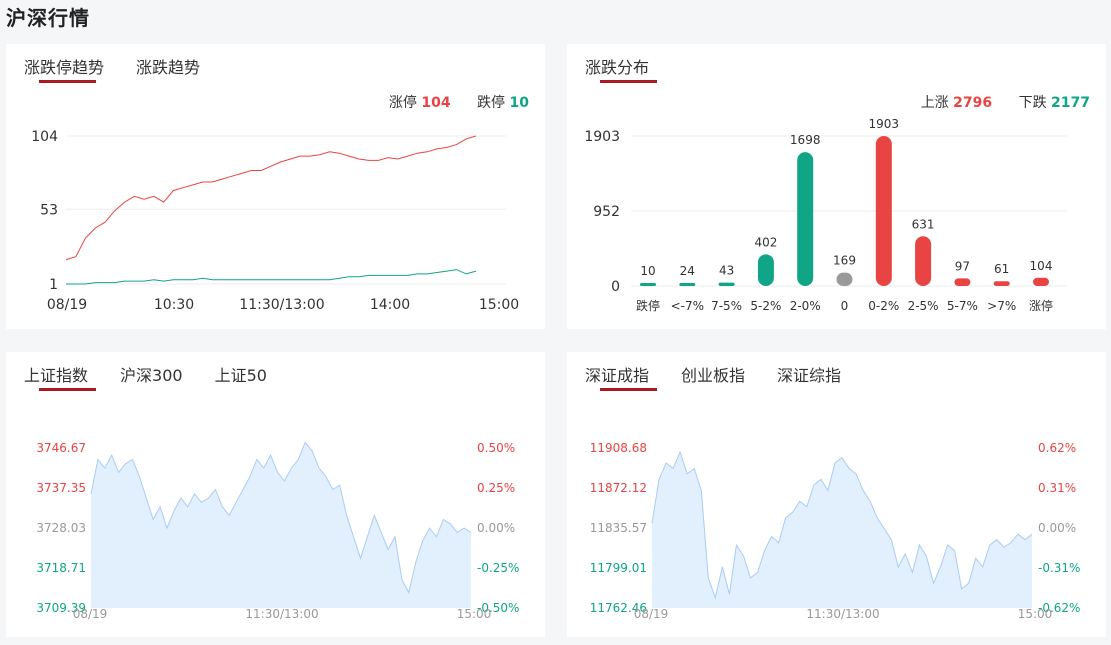 The height and width of the screenshot is (645, 1111). I want to click on bar-value-label: 631, so click(923, 224).